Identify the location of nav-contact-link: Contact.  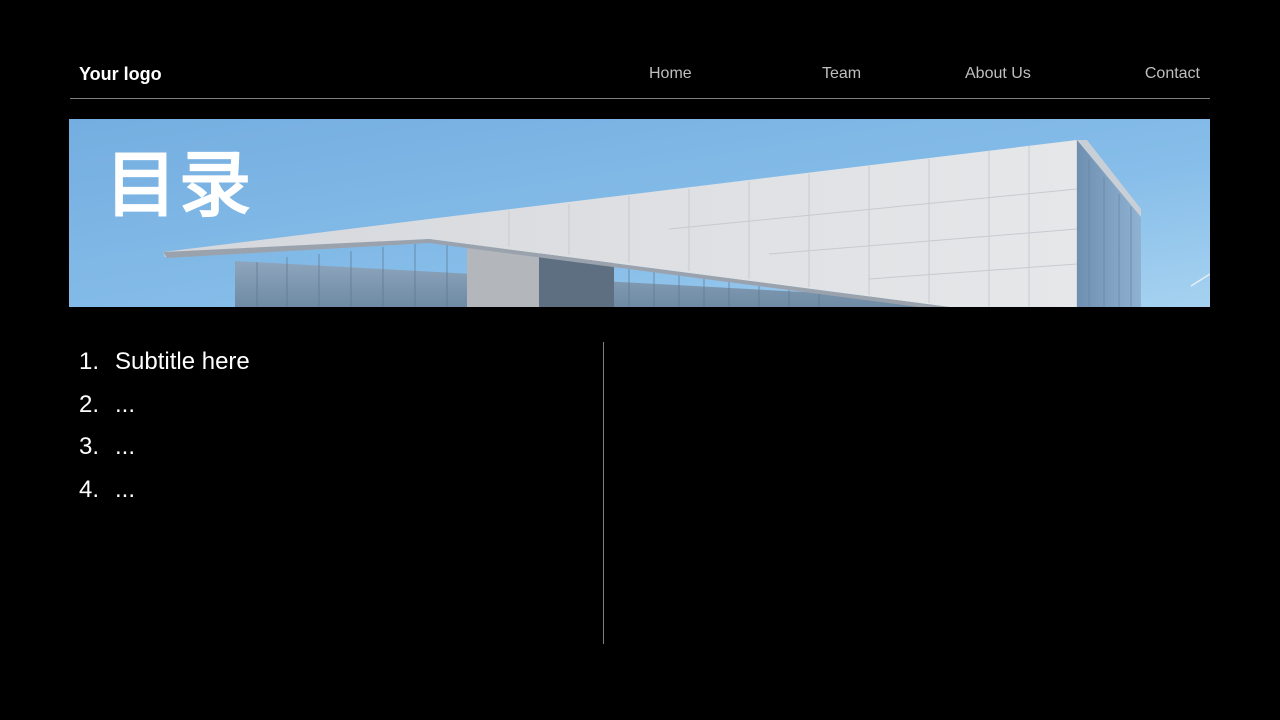
(1172, 74).